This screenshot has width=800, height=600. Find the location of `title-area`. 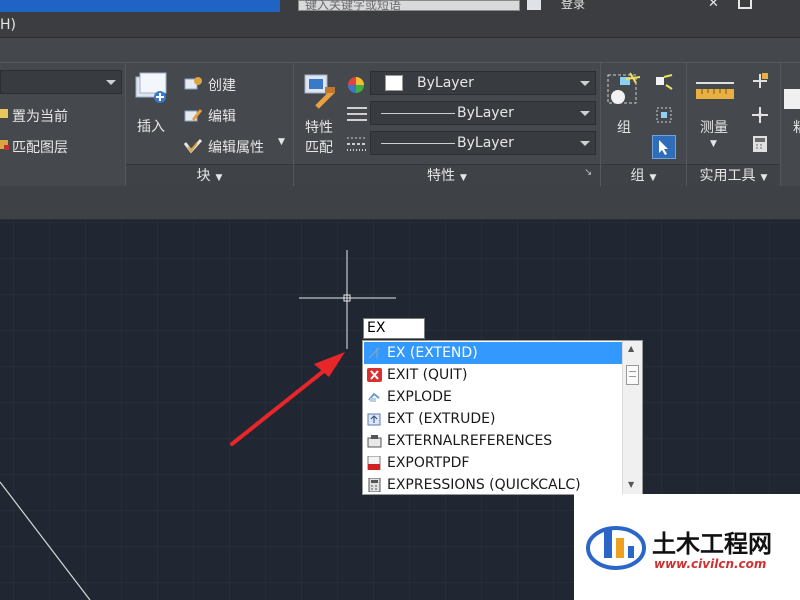

title-area is located at coordinates (140, 6).